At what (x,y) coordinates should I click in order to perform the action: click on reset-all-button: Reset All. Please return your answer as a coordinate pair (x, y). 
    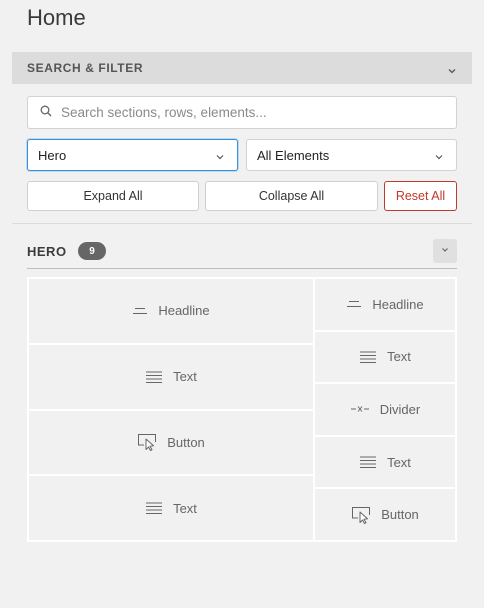
    Looking at the image, I should click on (420, 196).